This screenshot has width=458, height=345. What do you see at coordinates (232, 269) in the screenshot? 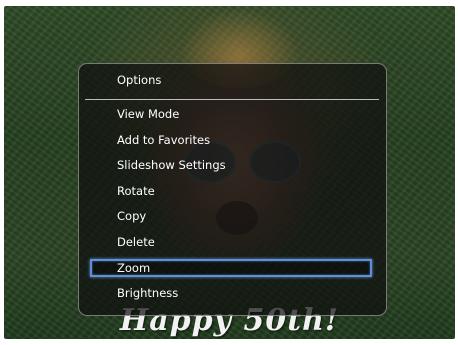
I see `menu-item-zoom: Zoom` at bounding box center [232, 269].